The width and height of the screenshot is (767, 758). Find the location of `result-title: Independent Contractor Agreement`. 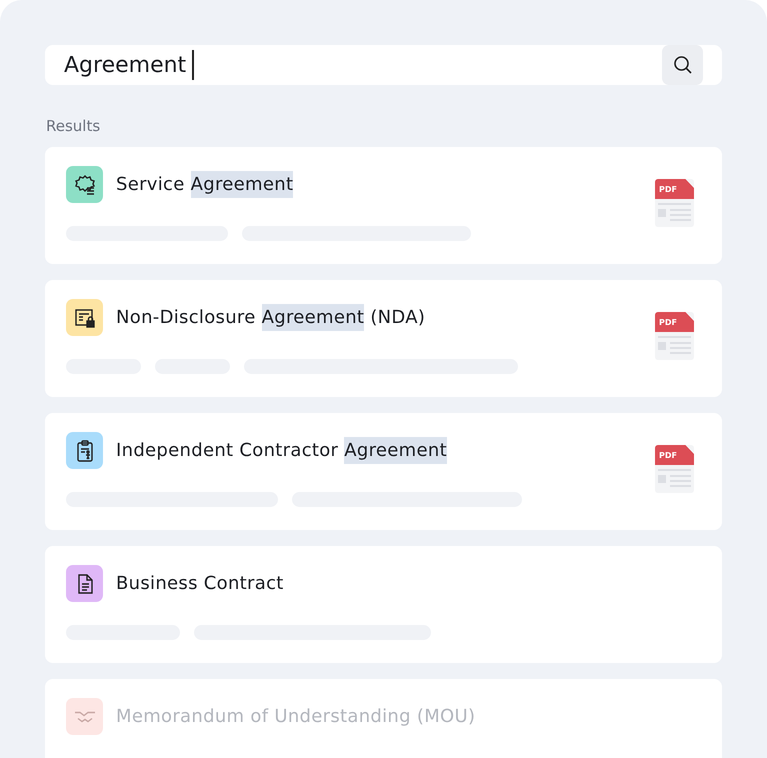

result-title: Independent Contractor Agreement is located at coordinates (281, 450).